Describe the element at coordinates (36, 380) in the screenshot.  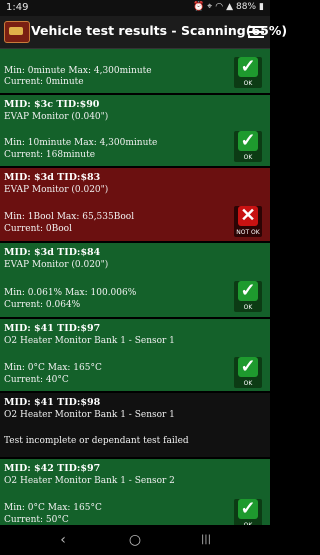
I see `result-current: Current: 40°C` at that location.